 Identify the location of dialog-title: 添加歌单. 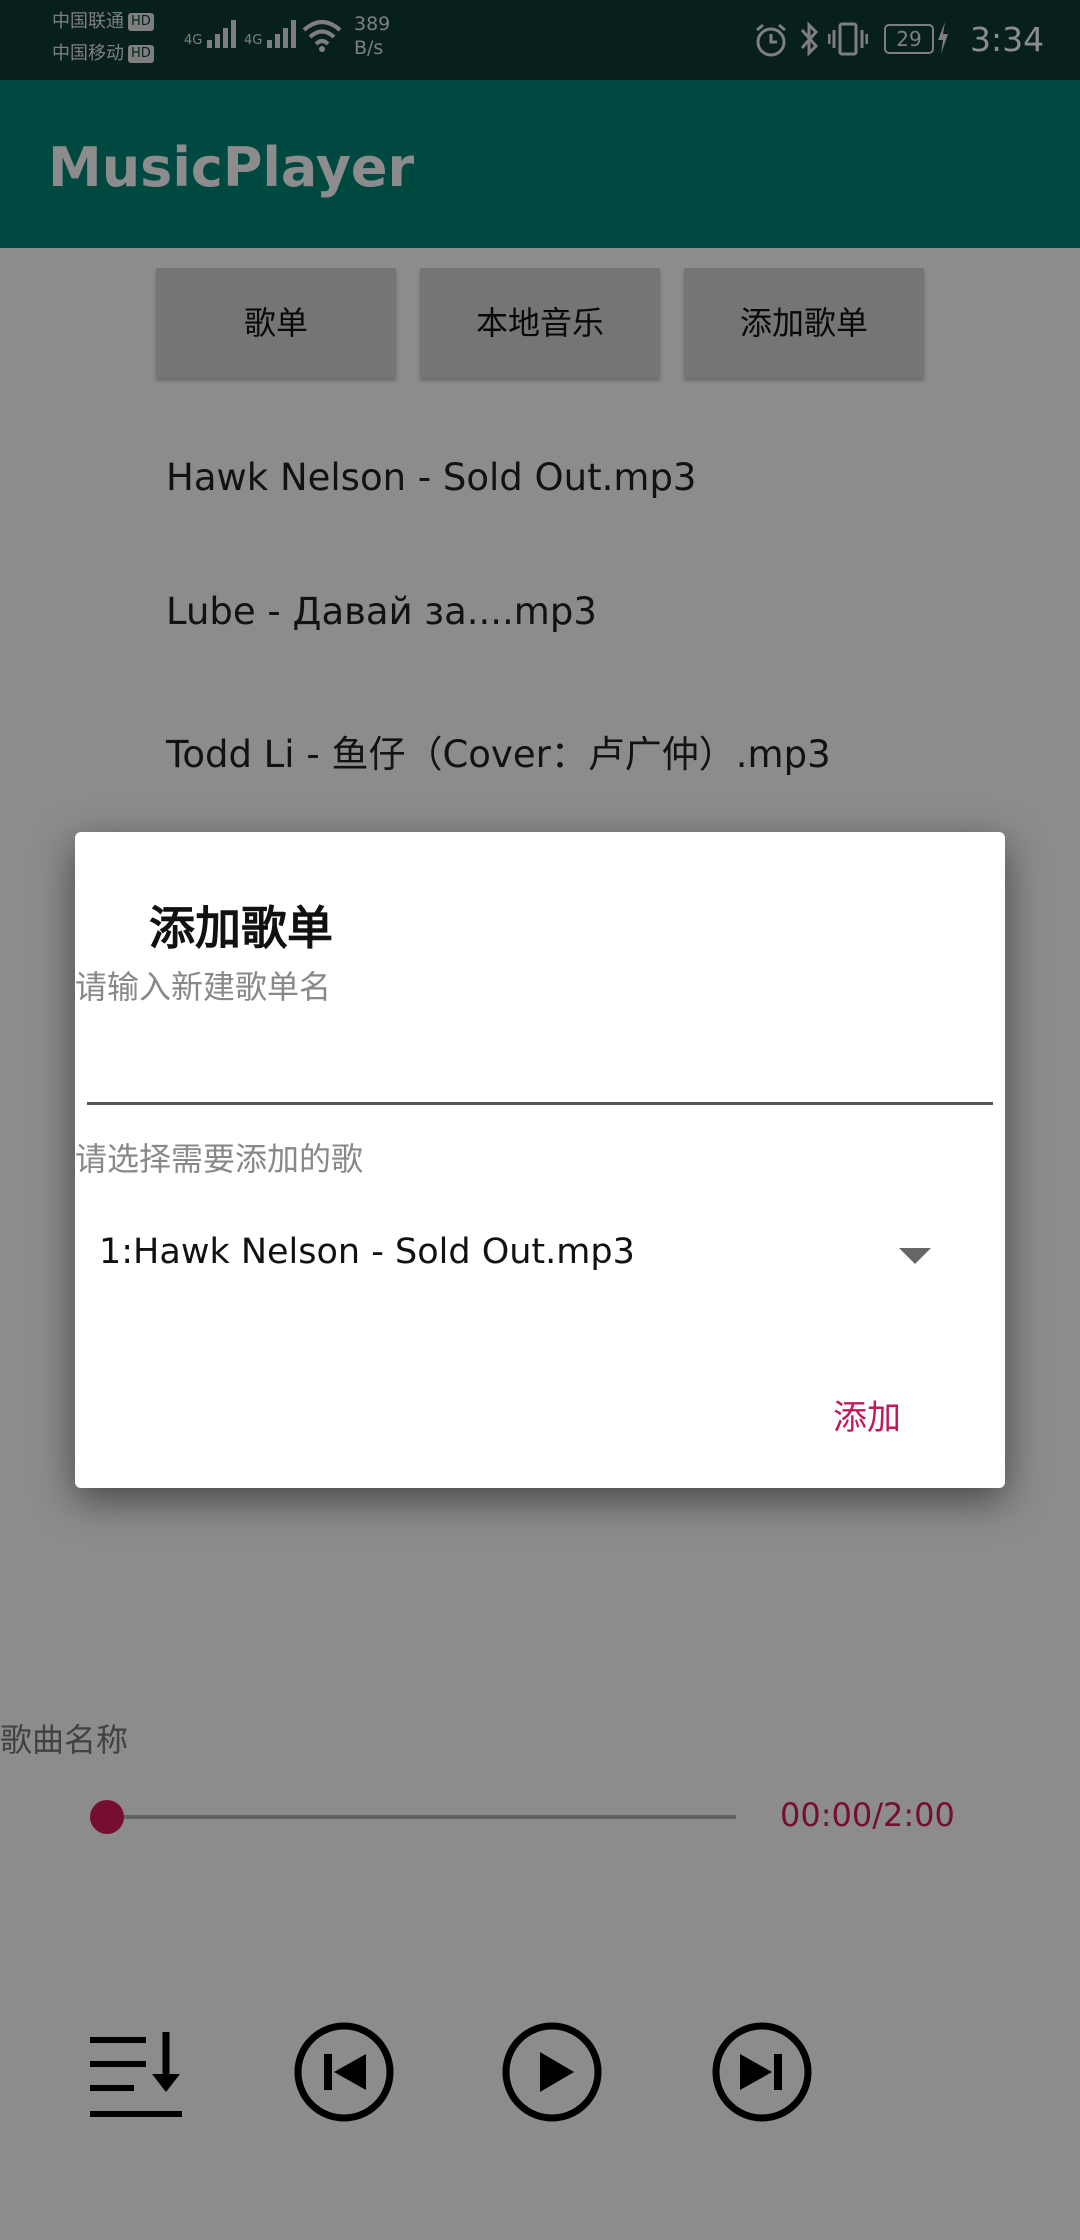
(241, 928).